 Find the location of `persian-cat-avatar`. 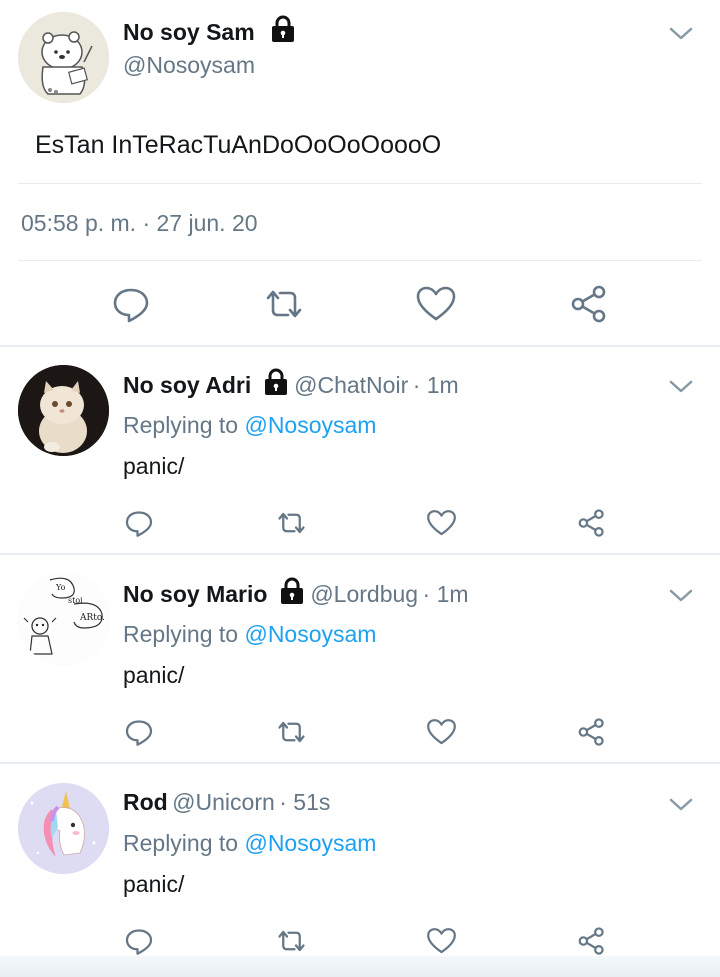

persian-cat-avatar is located at coordinates (63, 410).